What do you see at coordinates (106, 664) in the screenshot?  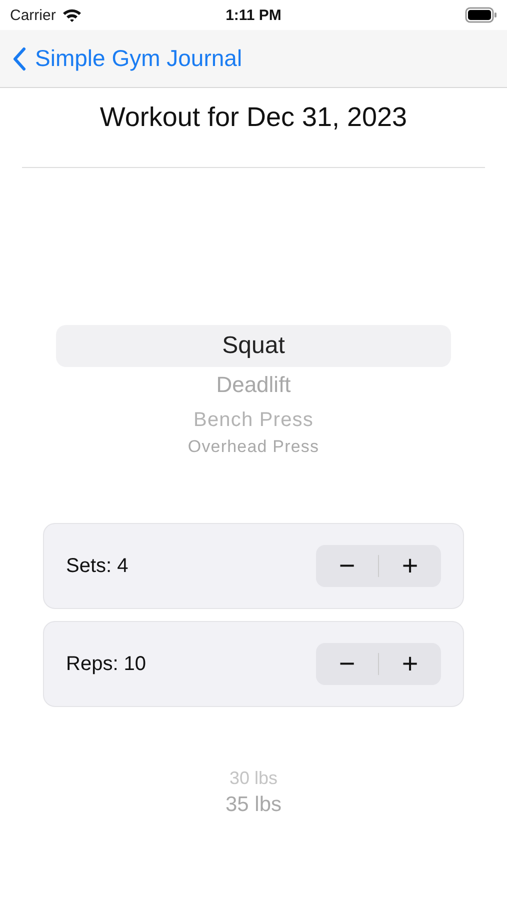 I see `stepper-label: Reps: 10` at bounding box center [106, 664].